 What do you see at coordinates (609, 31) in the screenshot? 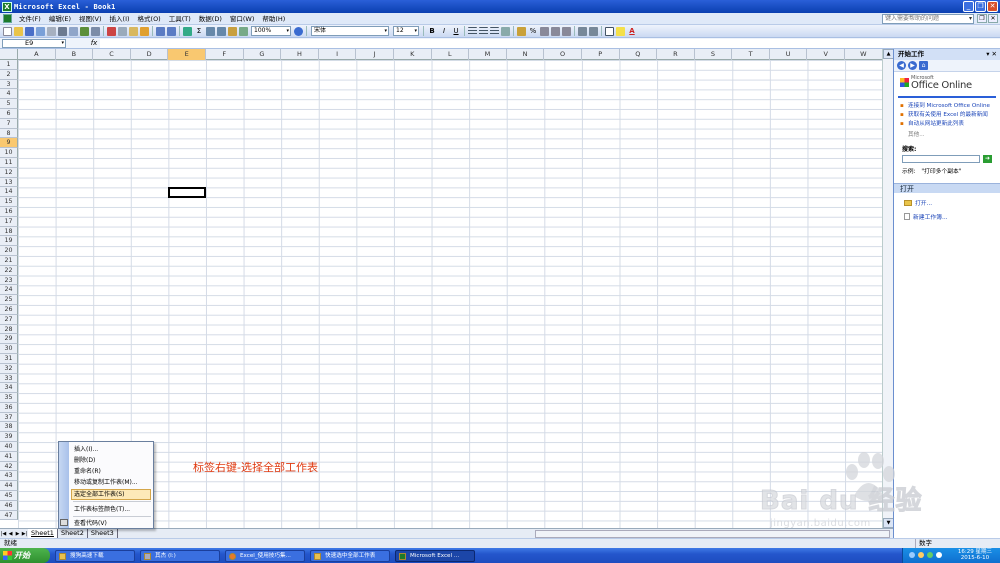
I see `borders-icon` at bounding box center [609, 31].